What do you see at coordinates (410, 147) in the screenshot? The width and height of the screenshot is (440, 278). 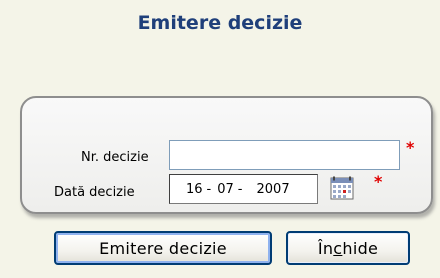 I see `nr-decizie-required-marker: *` at bounding box center [410, 147].